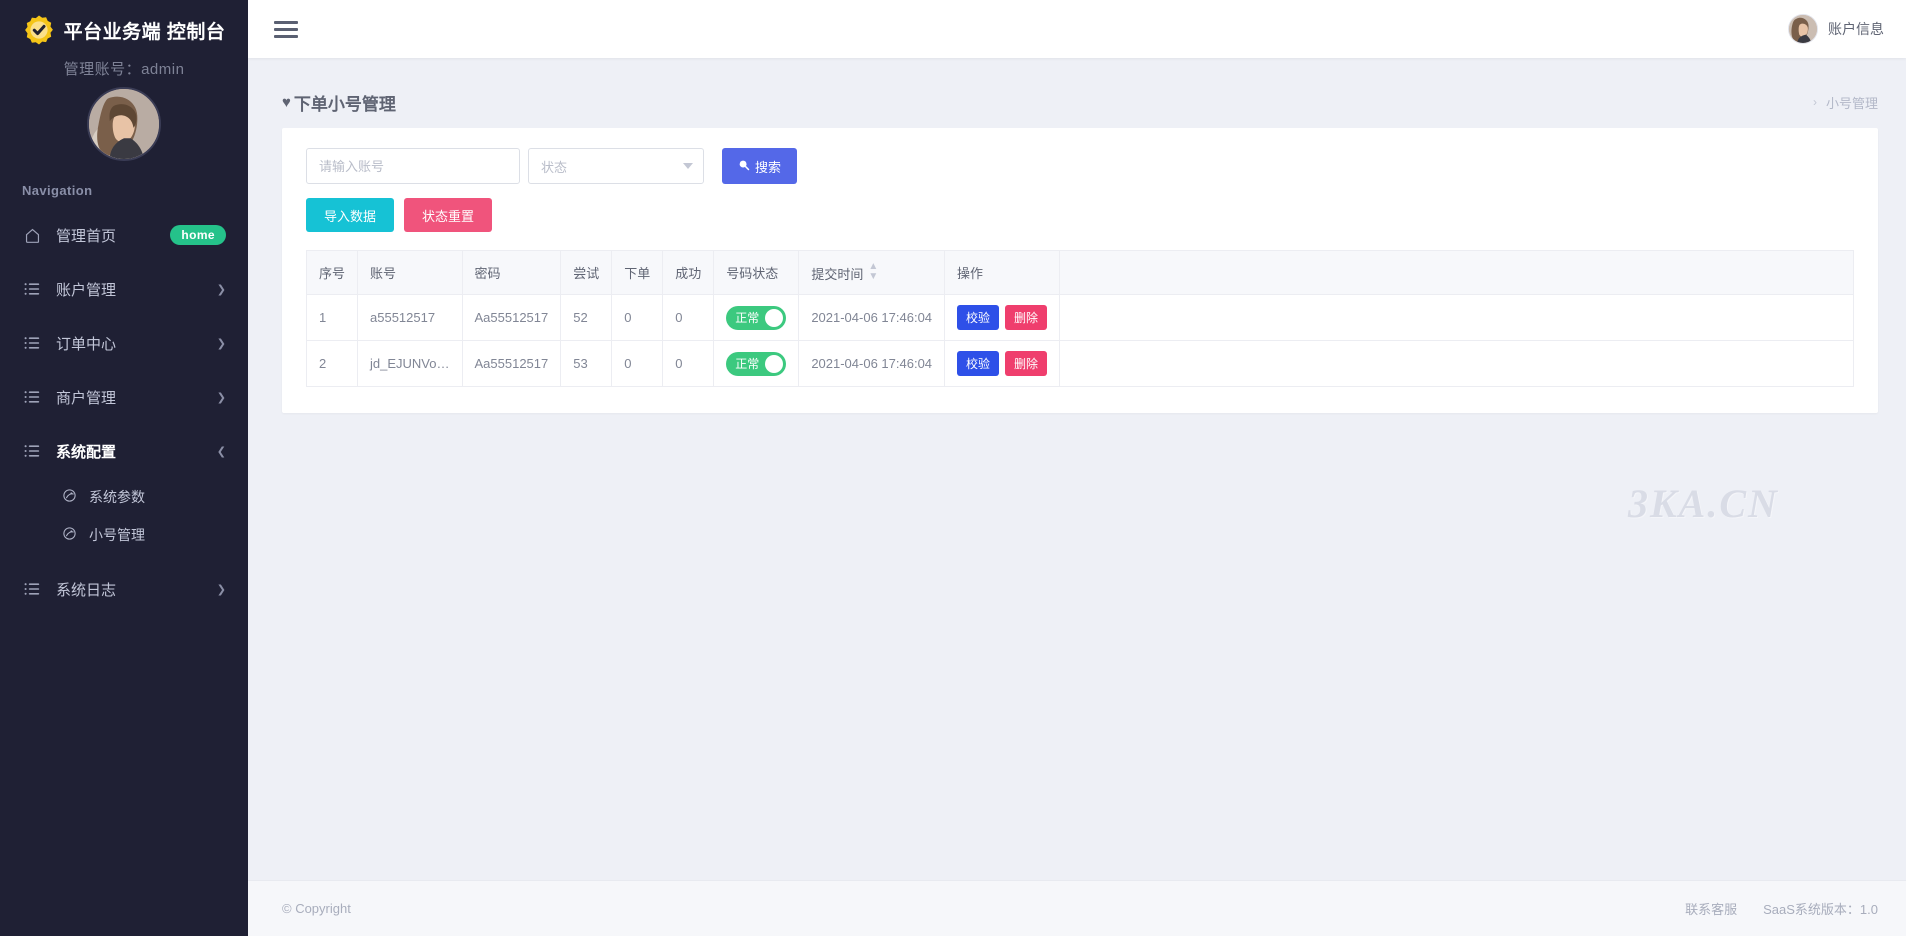 This screenshot has height=936, width=1906. I want to click on sidebar-item-merchant-management: 商户管理 ❯, so click(124, 397).